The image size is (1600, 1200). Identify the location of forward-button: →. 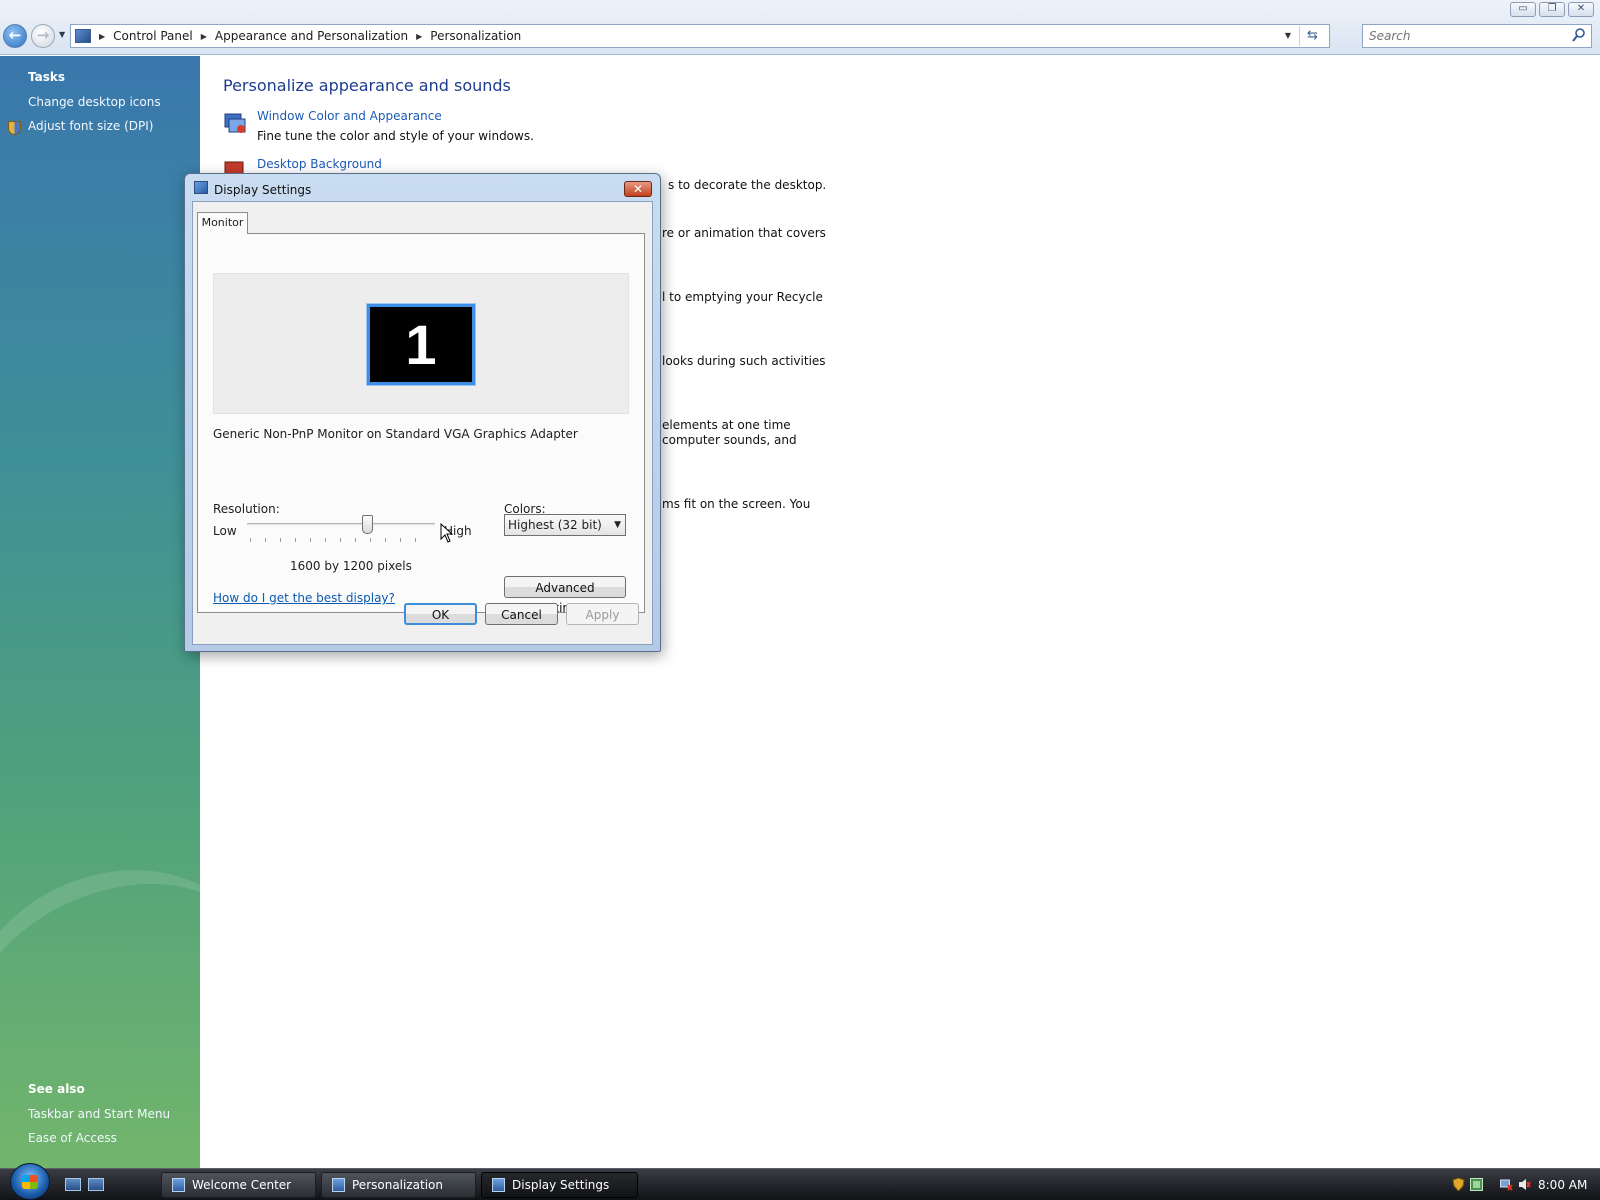
(43, 36).